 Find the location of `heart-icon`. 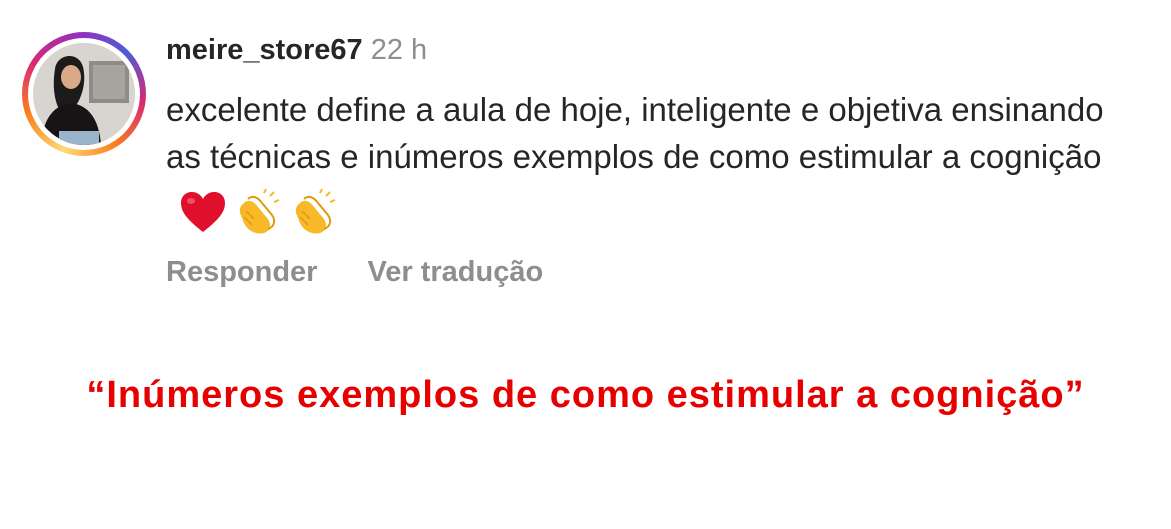

heart-icon is located at coordinates (203, 212).